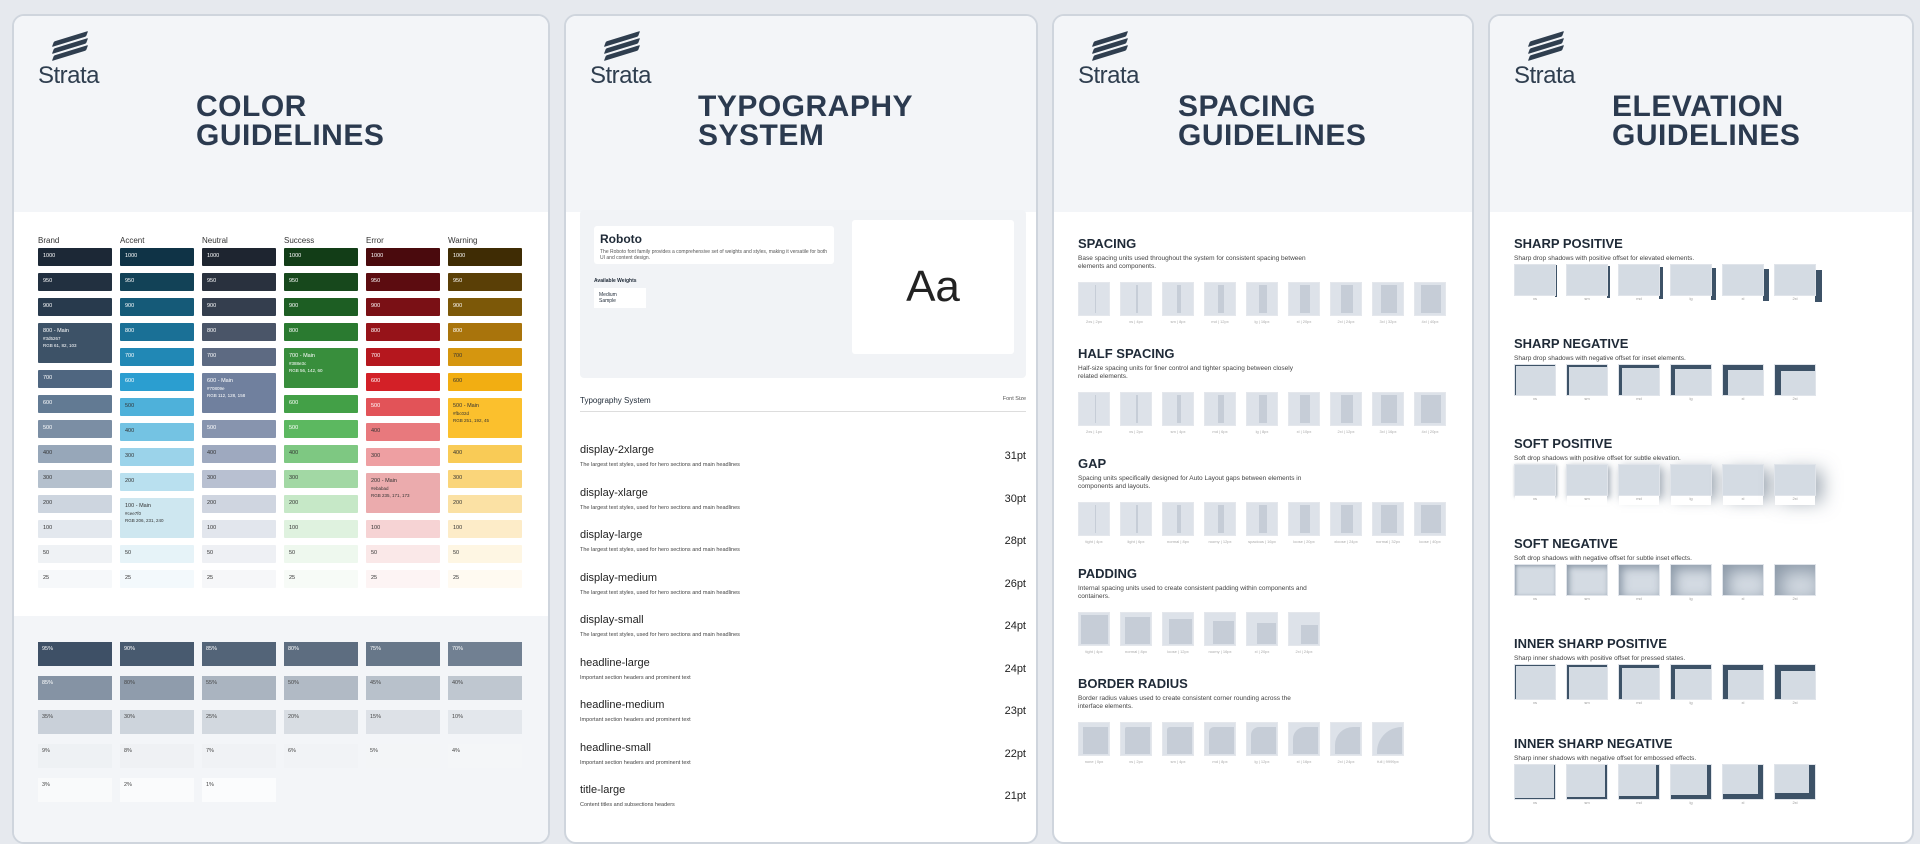  What do you see at coordinates (75, 688) in the screenshot?
I see `opacity-swatch: 85%` at bounding box center [75, 688].